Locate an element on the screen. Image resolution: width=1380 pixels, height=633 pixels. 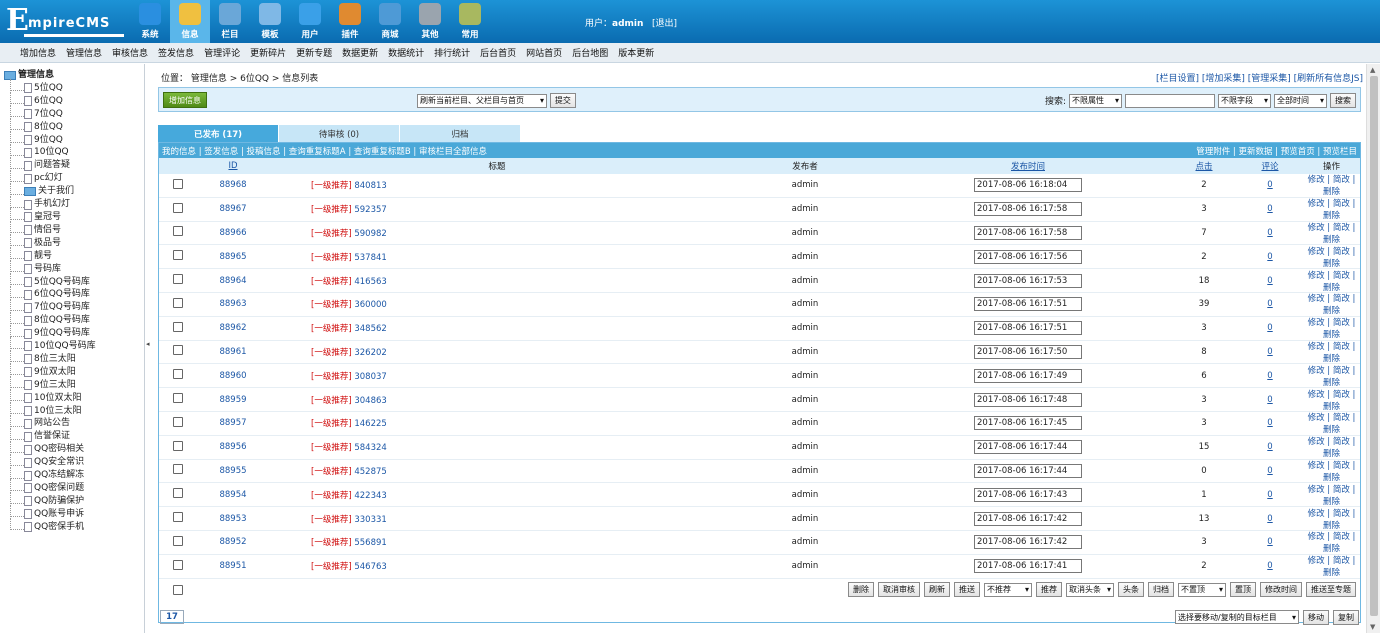
row-time-input: 2017-08-06 16:17:50 is located at coordinates (1028, 351).